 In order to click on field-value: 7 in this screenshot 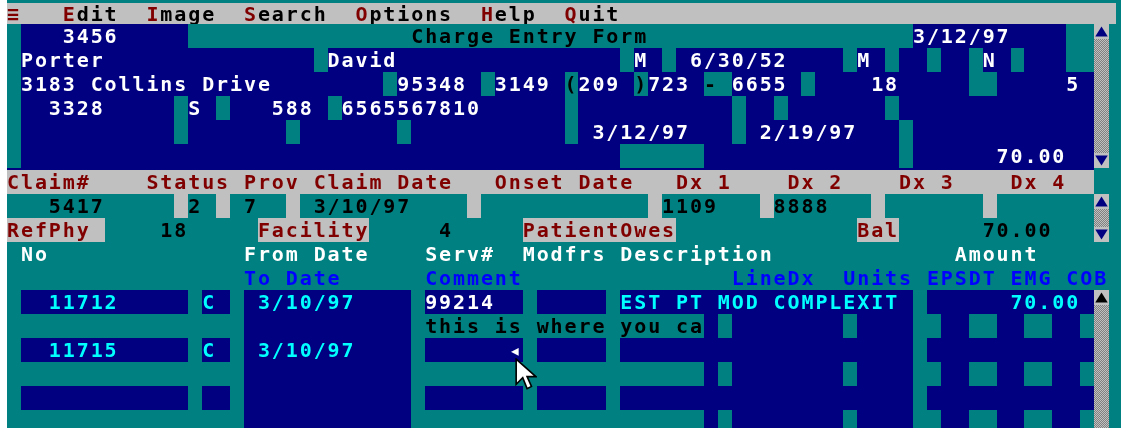, I will do `click(250, 206)`.